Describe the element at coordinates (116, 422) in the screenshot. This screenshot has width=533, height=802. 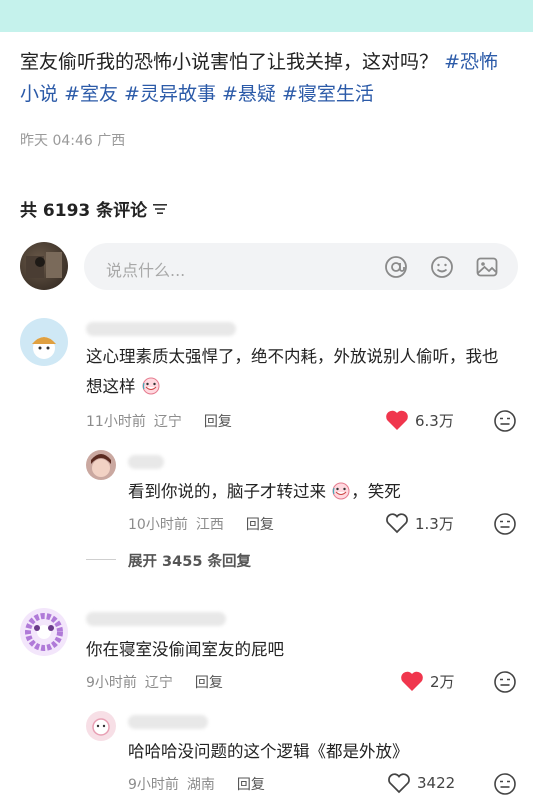
I see `comment-time: 11小时前` at that location.